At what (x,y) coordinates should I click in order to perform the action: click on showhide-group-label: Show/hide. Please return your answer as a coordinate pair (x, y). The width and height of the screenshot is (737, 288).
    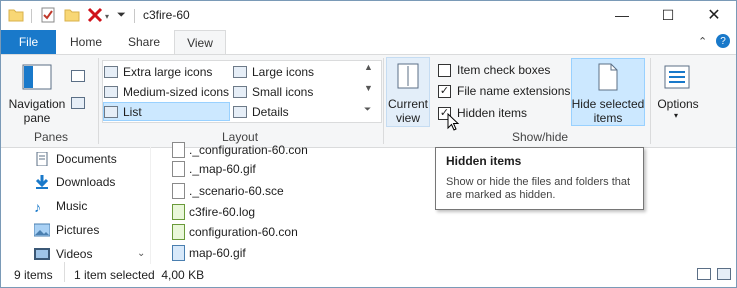
    Looking at the image, I should click on (540, 137).